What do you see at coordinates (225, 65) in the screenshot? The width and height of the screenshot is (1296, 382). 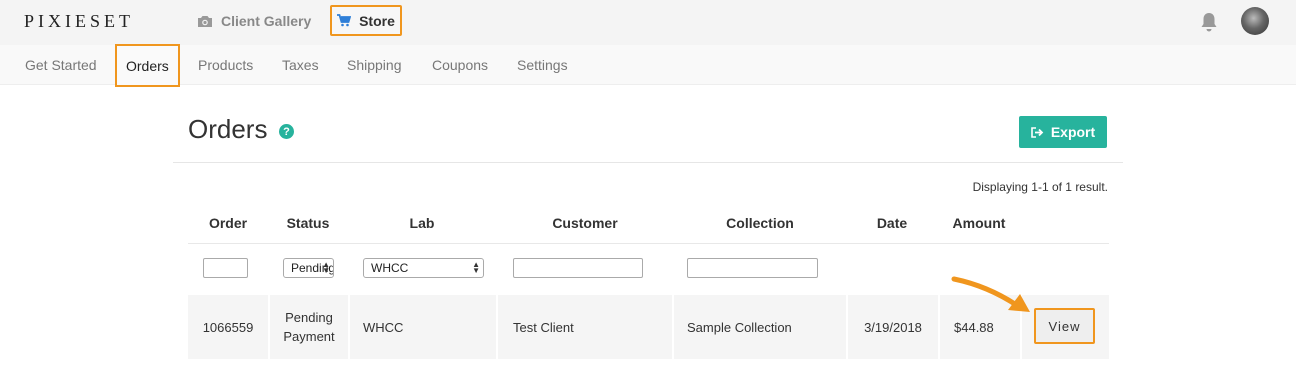 I see `subnav-products: Products` at bounding box center [225, 65].